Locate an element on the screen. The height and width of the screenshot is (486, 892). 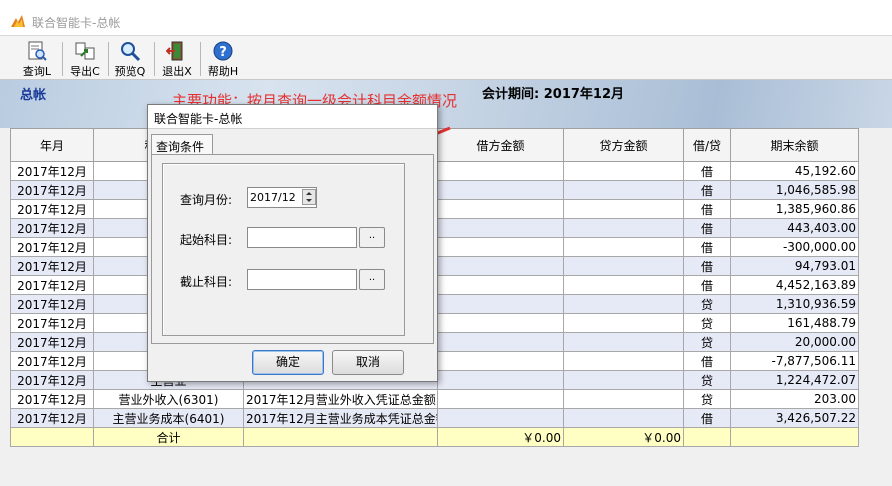
preview-button: 预览Q is located at coordinates (130, 59).